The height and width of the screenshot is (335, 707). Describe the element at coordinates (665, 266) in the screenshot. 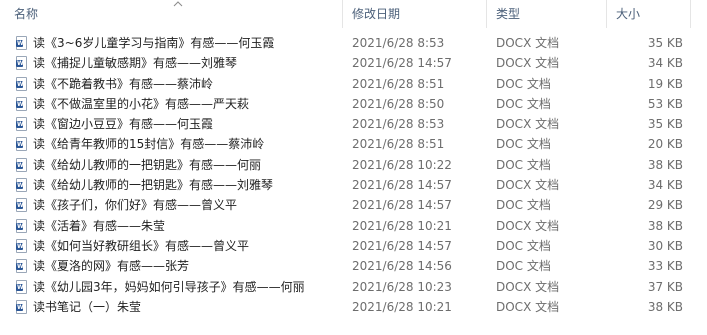

I see `file-size: 33 KB` at that location.